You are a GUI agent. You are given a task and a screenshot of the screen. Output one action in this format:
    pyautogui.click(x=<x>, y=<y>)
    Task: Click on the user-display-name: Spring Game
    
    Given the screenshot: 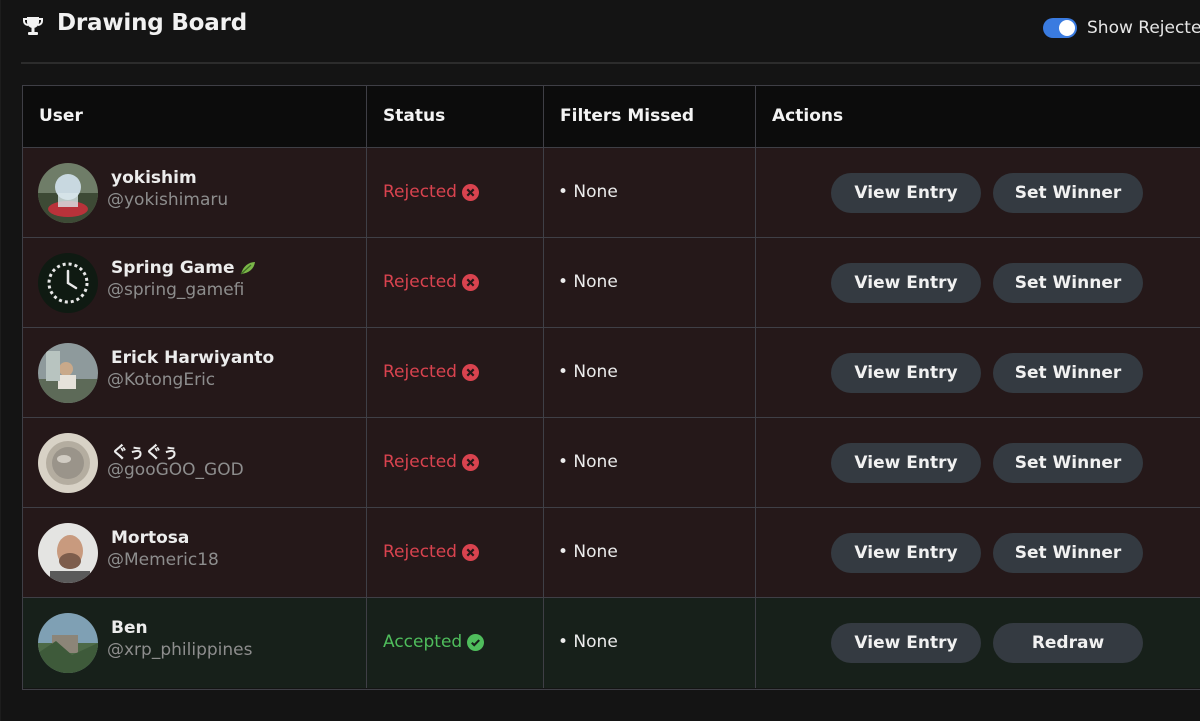 What is the action you would take?
    pyautogui.click(x=184, y=268)
    